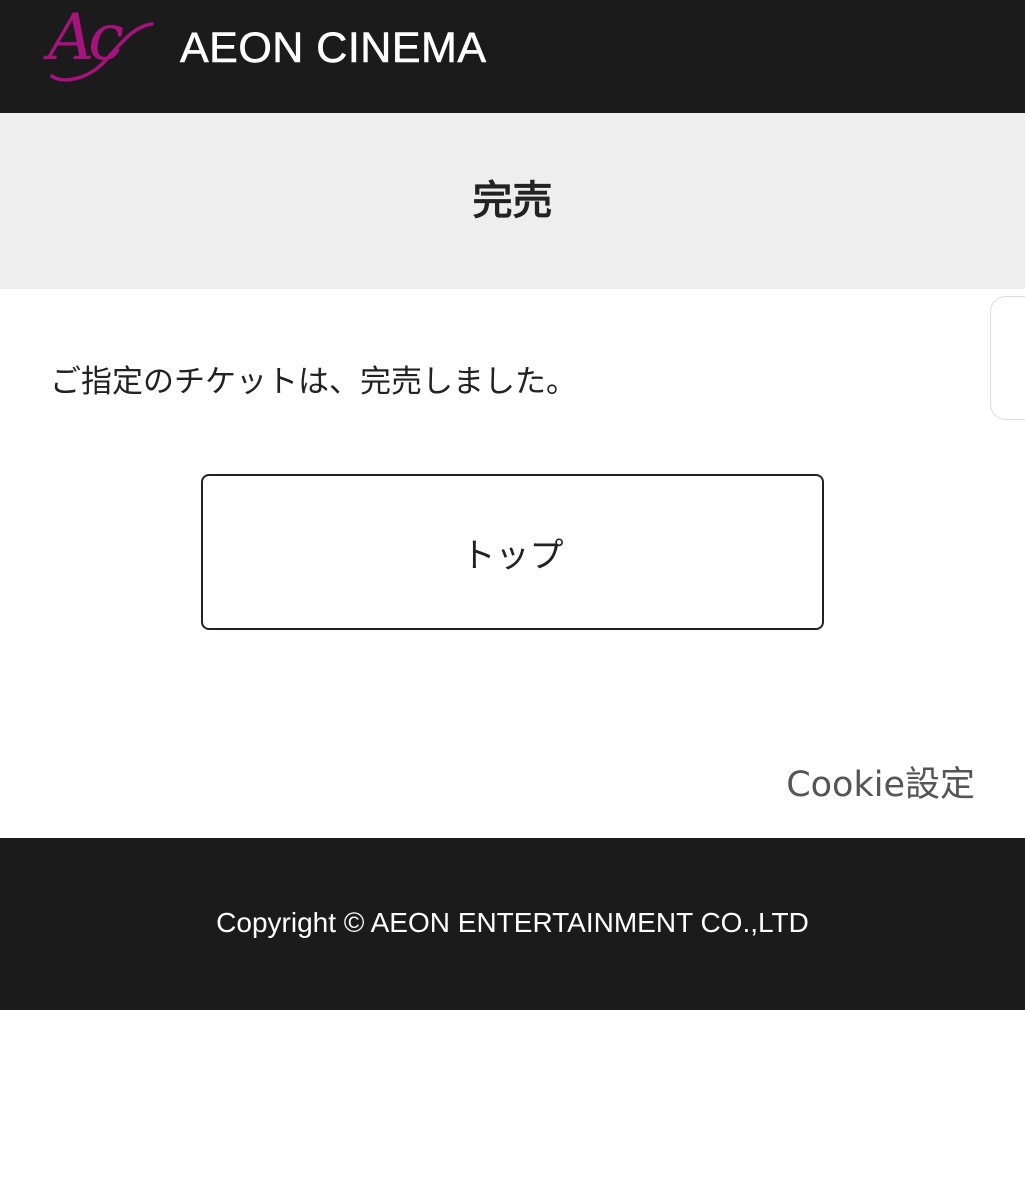  Describe the element at coordinates (333, 48) in the screenshot. I see `brand-name: AEON CINEMA` at that location.